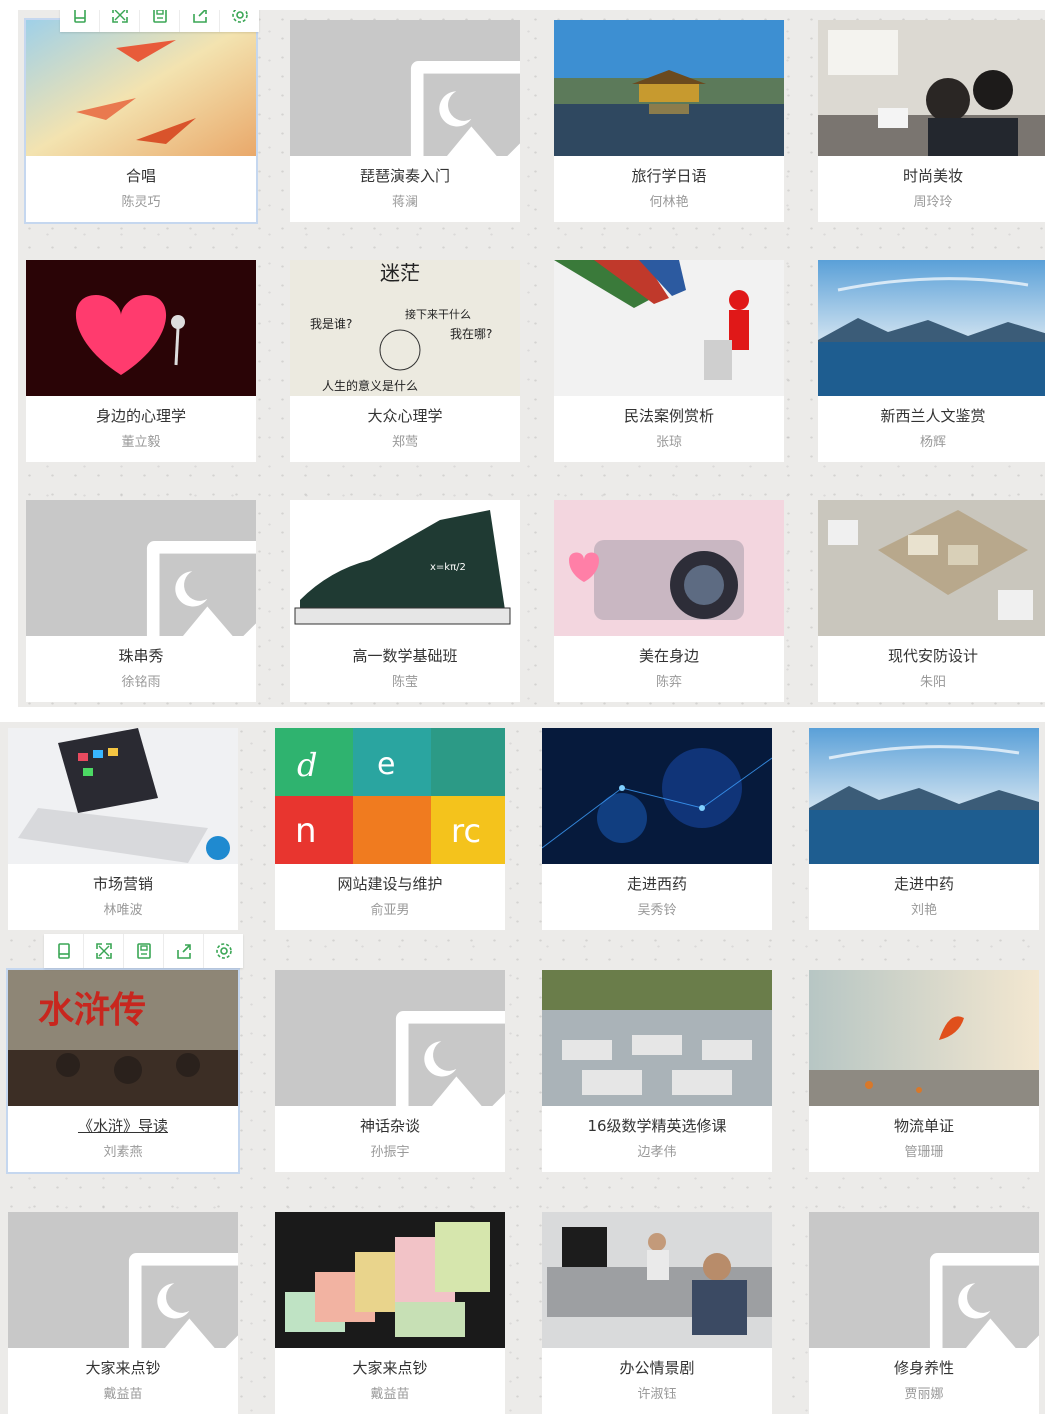 The width and height of the screenshot is (1045, 1414). I want to click on course-title: 网站建设与维护, so click(390, 883).